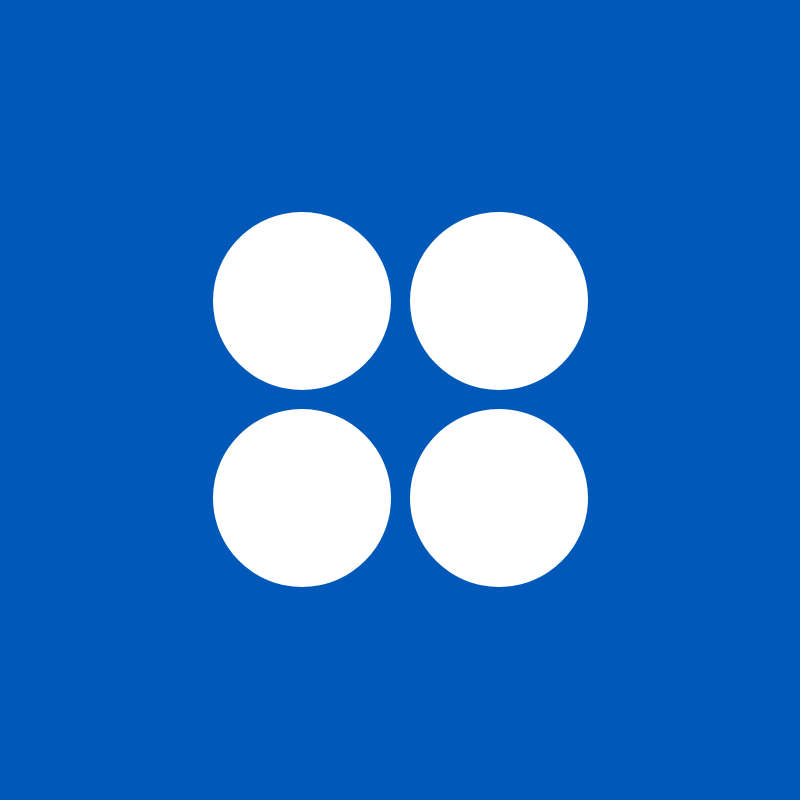  What do you see at coordinates (302, 301) in the screenshot?
I see `dot-top-left` at bounding box center [302, 301].